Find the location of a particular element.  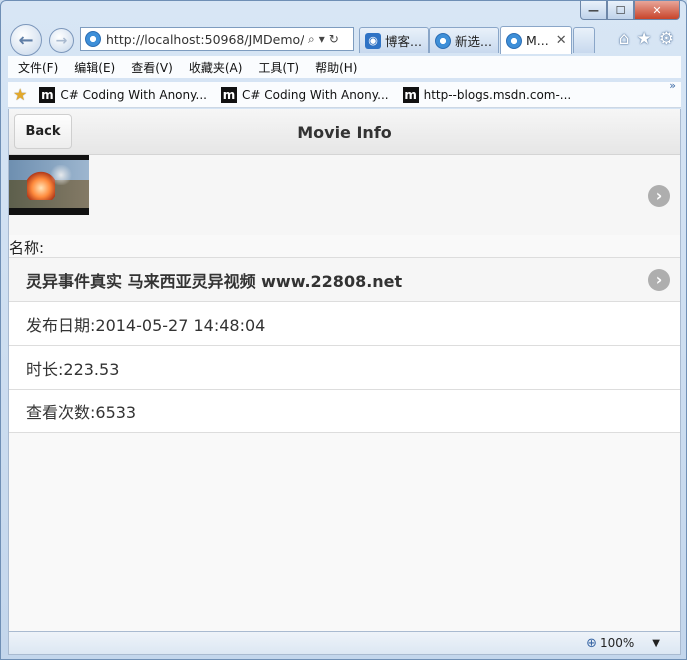

menu-tools: 工具(T) is located at coordinates (278, 67).